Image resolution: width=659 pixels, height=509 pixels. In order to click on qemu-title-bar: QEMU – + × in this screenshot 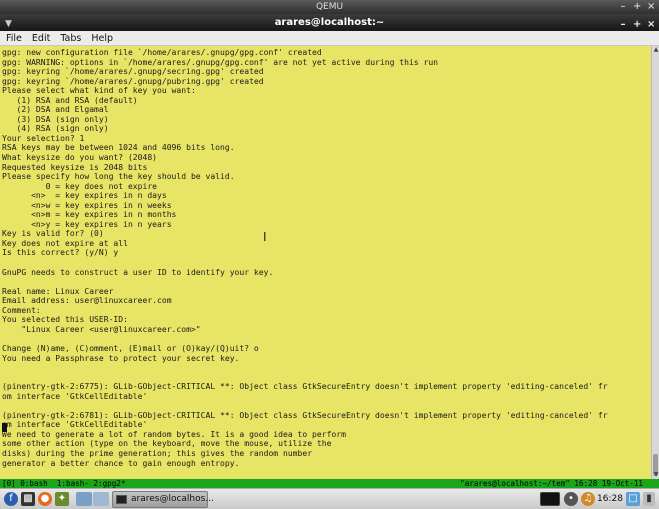, I will do `click(329, 7)`.